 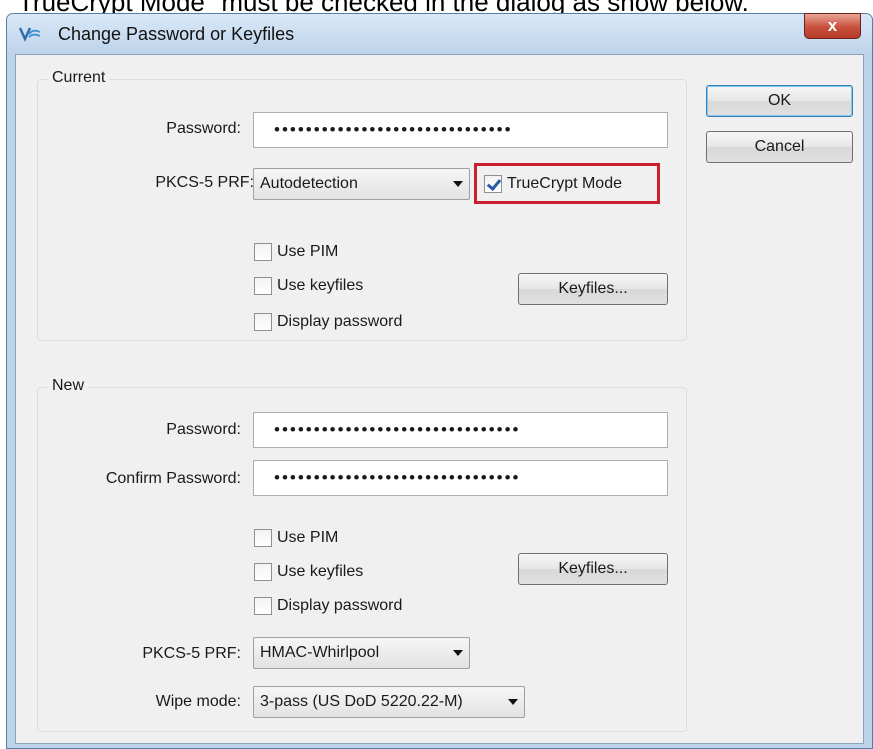 What do you see at coordinates (361, 184) in the screenshot?
I see `current-prf-select: Autodetection` at bounding box center [361, 184].